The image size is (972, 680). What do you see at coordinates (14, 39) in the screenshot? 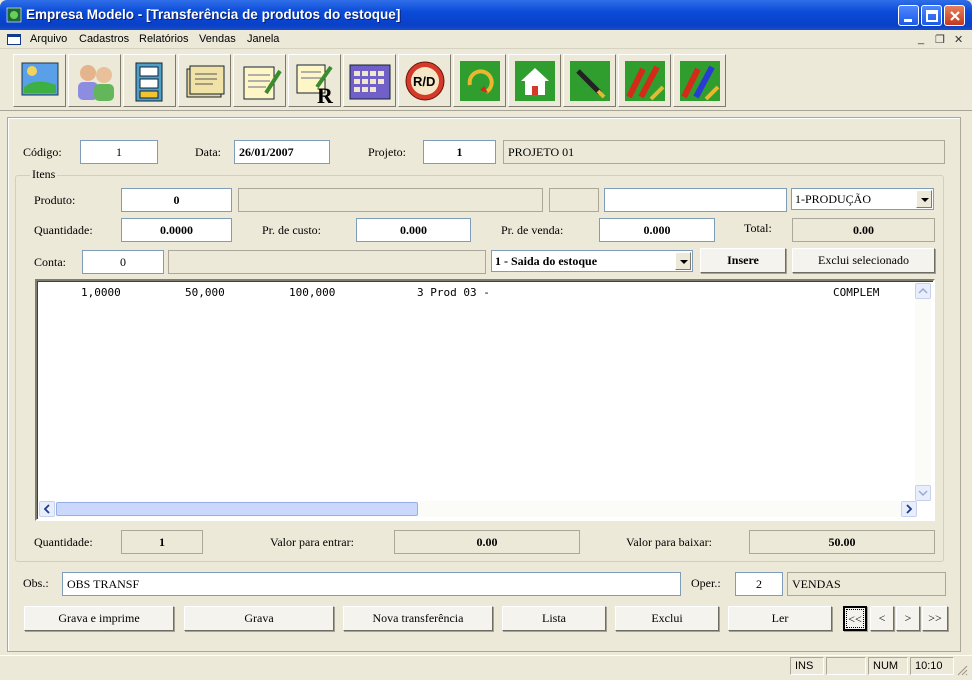
I see `document-icon` at bounding box center [14, 39].